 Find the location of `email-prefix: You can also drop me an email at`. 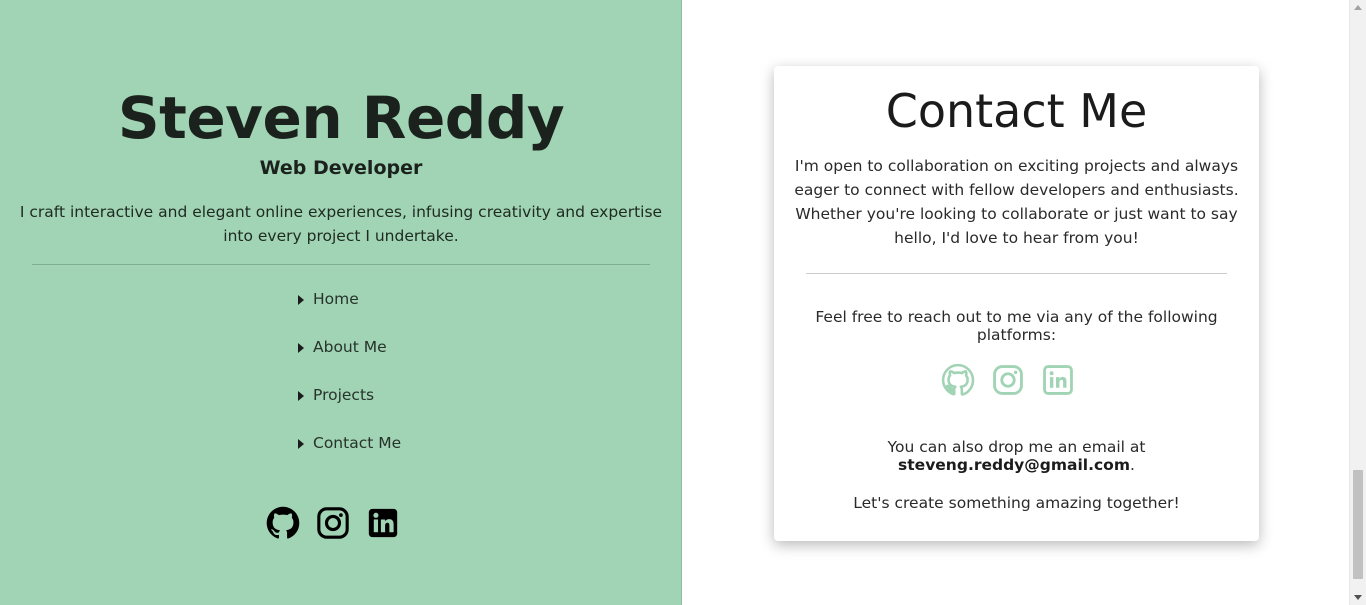

email-prefix: You can also drop me an email at is located at coordinates (1016, 447).